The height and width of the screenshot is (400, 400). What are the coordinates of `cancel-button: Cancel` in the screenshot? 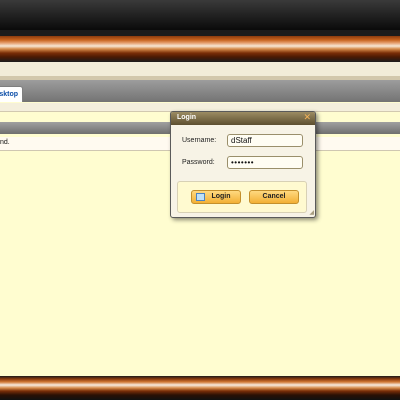 It's located at (274, 197).